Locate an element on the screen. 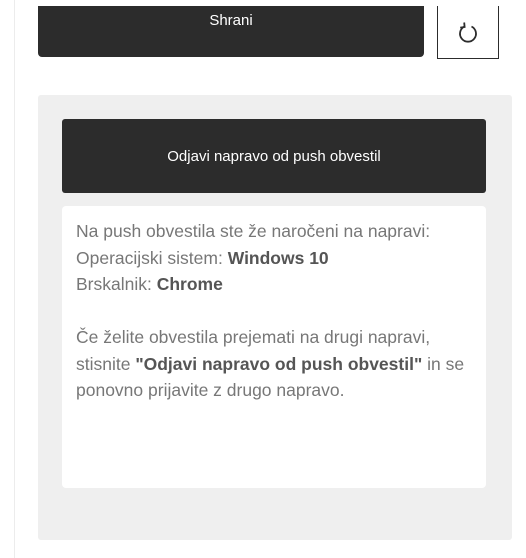  unsubscribe-device-button: Odjavi napravo od push obvestil is located at coordinates (274, 156).